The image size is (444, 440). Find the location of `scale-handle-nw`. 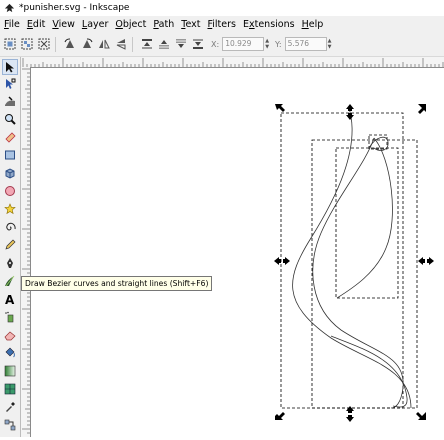

scale-handle-nw is located at coordinates (280, 108).